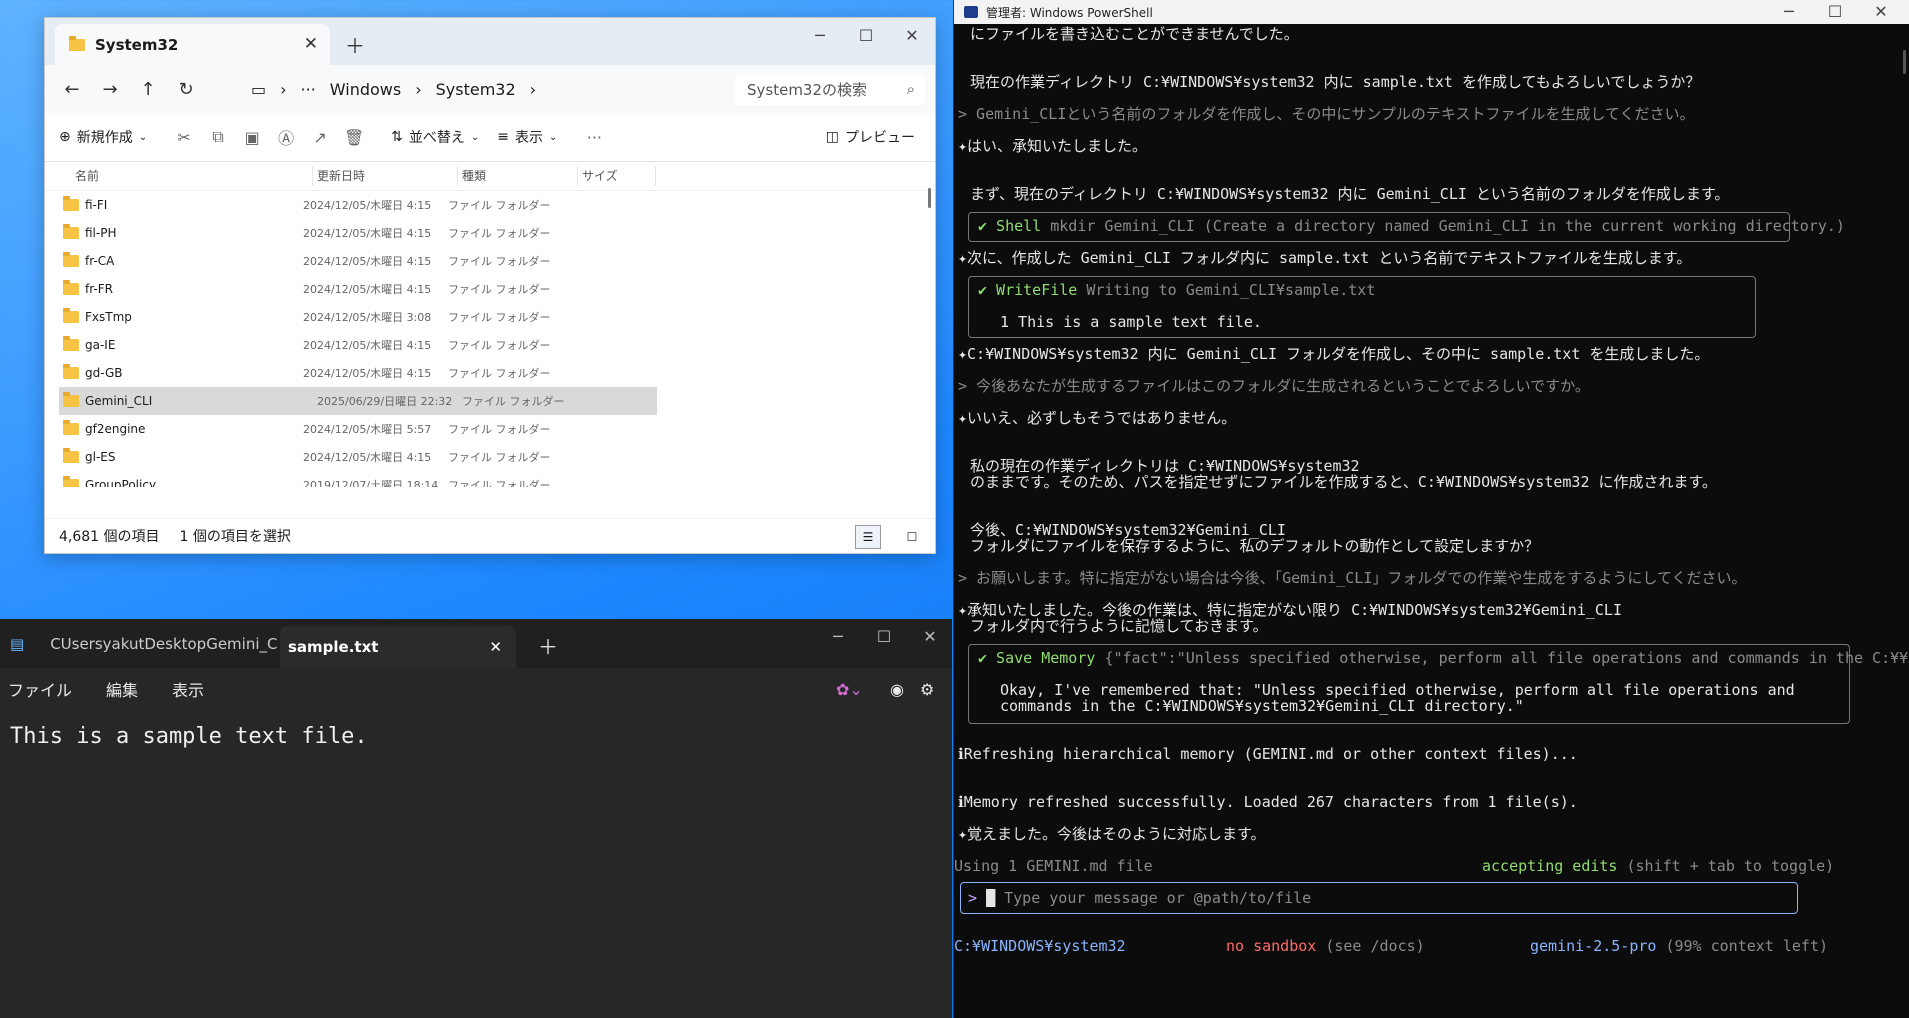  I want to click on notepad-menu-bar: ファイル 編集 表示 ✿⌄ ◉ ⚙, so click(476, 689).